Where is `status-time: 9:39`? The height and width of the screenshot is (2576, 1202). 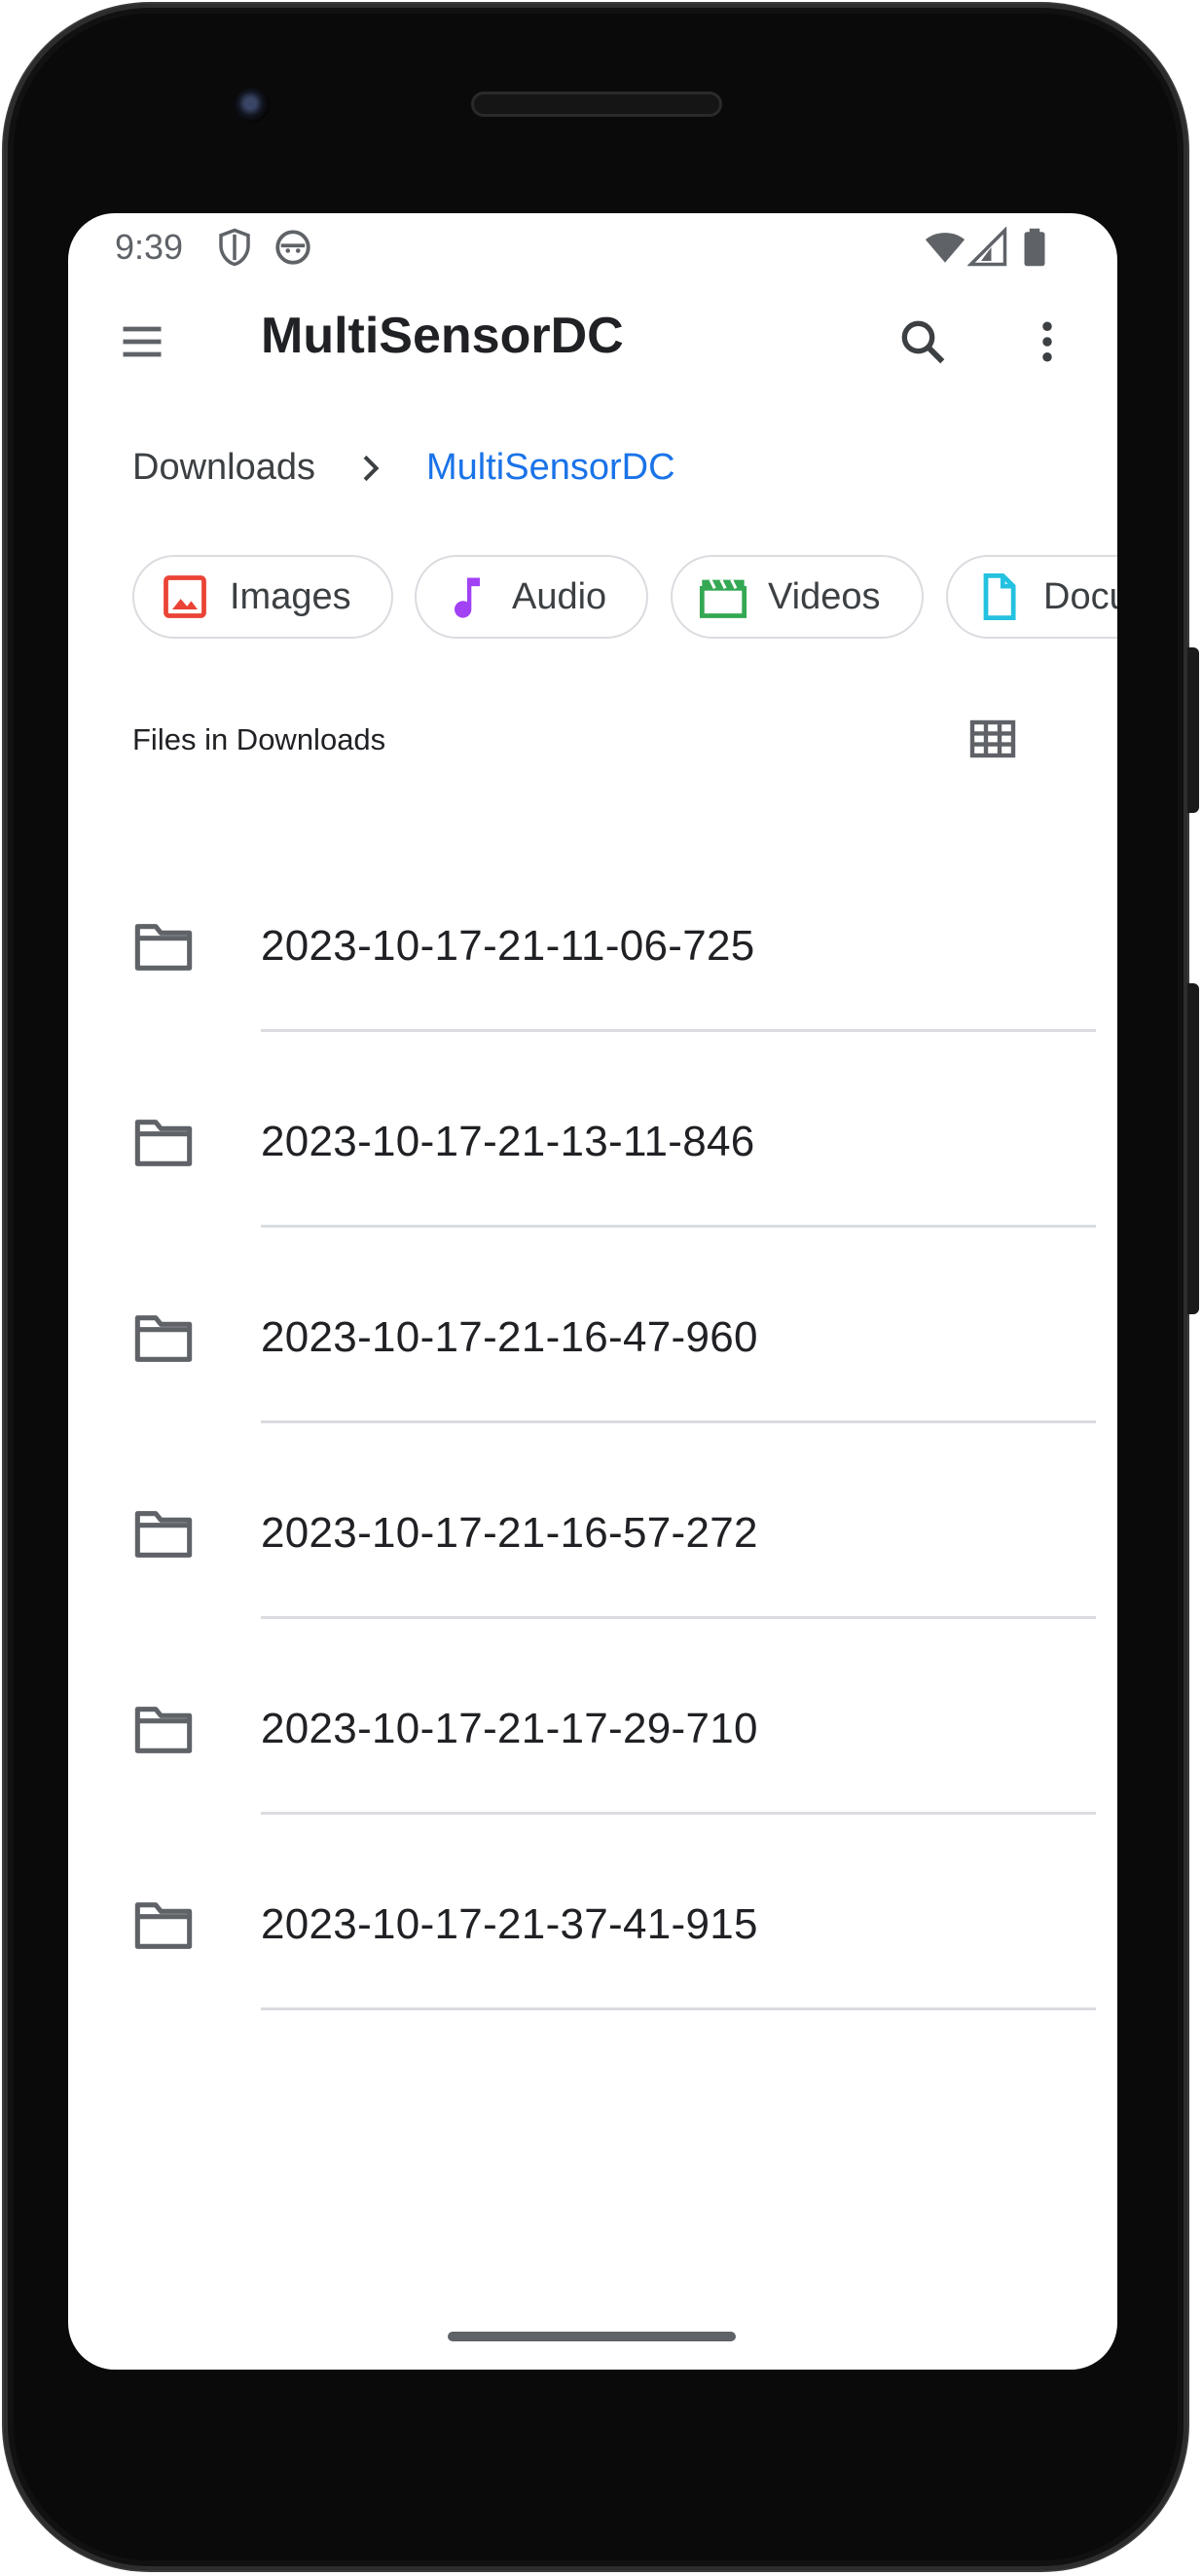
status-time: 9:39 is located at coordinates (149, 247).